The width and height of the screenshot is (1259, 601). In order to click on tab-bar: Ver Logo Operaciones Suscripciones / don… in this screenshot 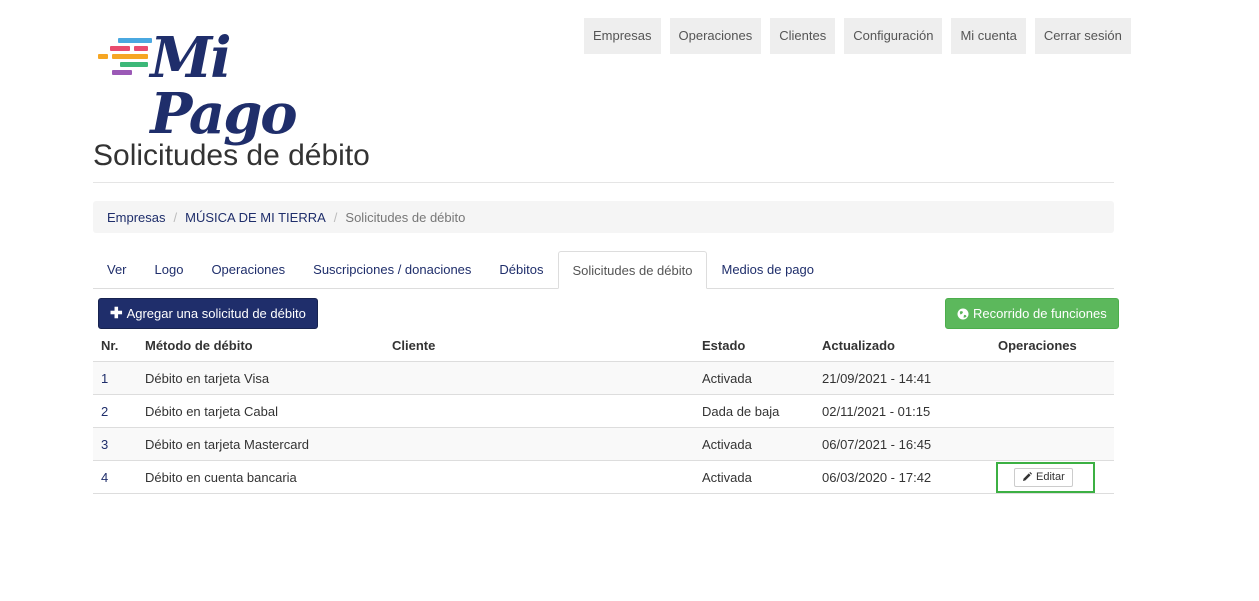, I will do `click(603, 270)`.